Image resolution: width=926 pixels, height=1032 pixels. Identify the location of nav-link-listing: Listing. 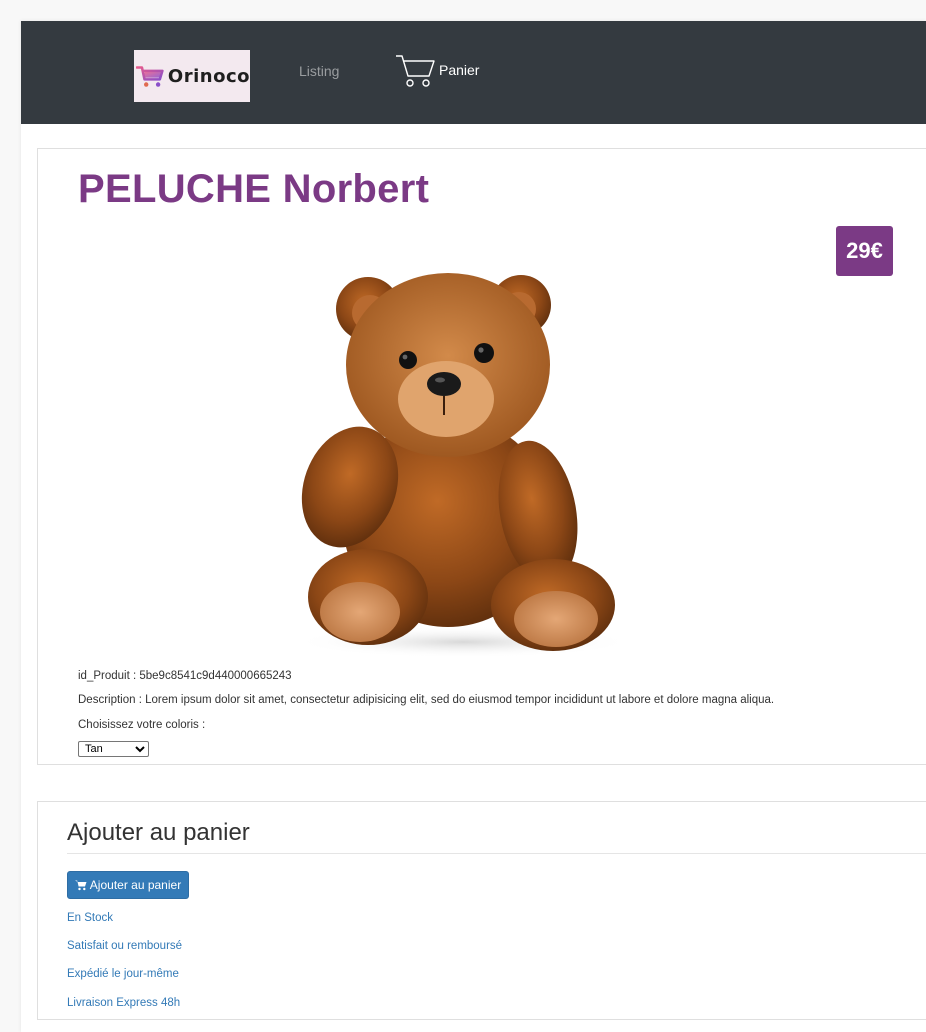
(319, 71).